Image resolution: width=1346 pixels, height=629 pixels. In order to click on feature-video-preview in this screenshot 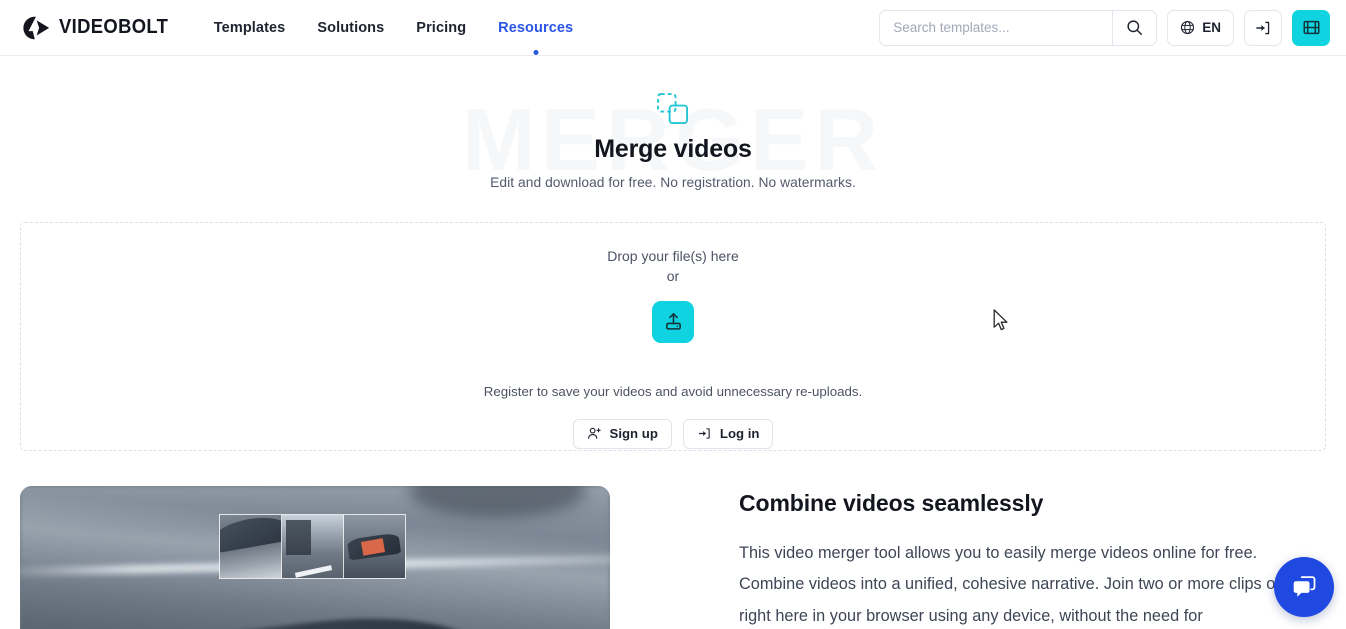, I will do `click(315, 557)`.